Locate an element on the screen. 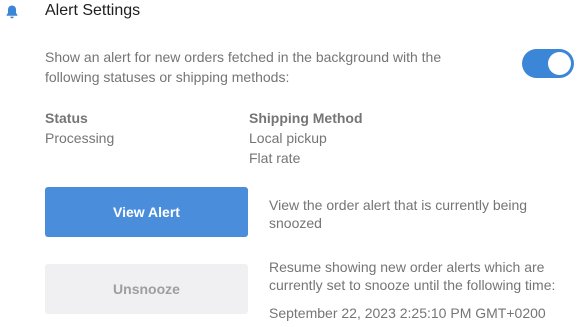  snooze-until-time: September 22, 2023 2:25:10 PM GMT+0200 is located at coordinates (407, 313).